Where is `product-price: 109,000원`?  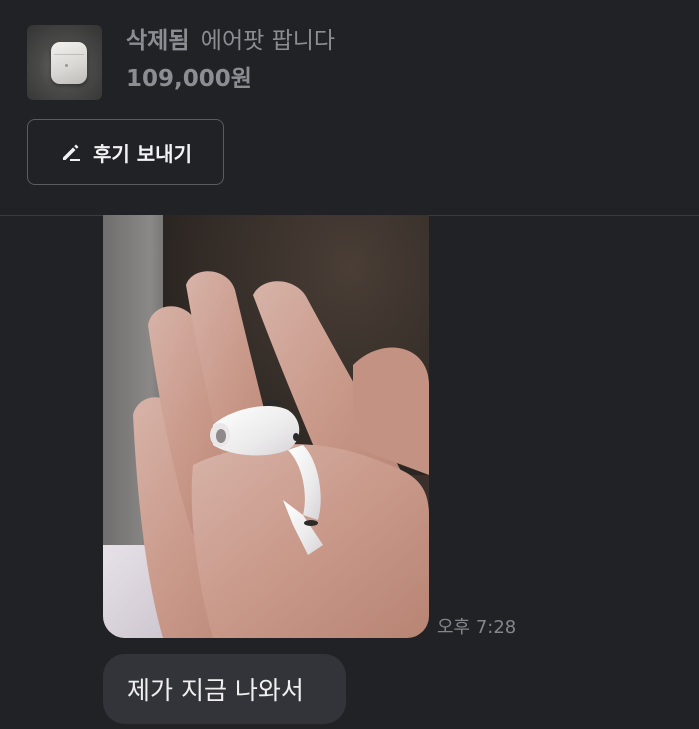 product-price: 109,000원 is located at coordinates (189, 79).